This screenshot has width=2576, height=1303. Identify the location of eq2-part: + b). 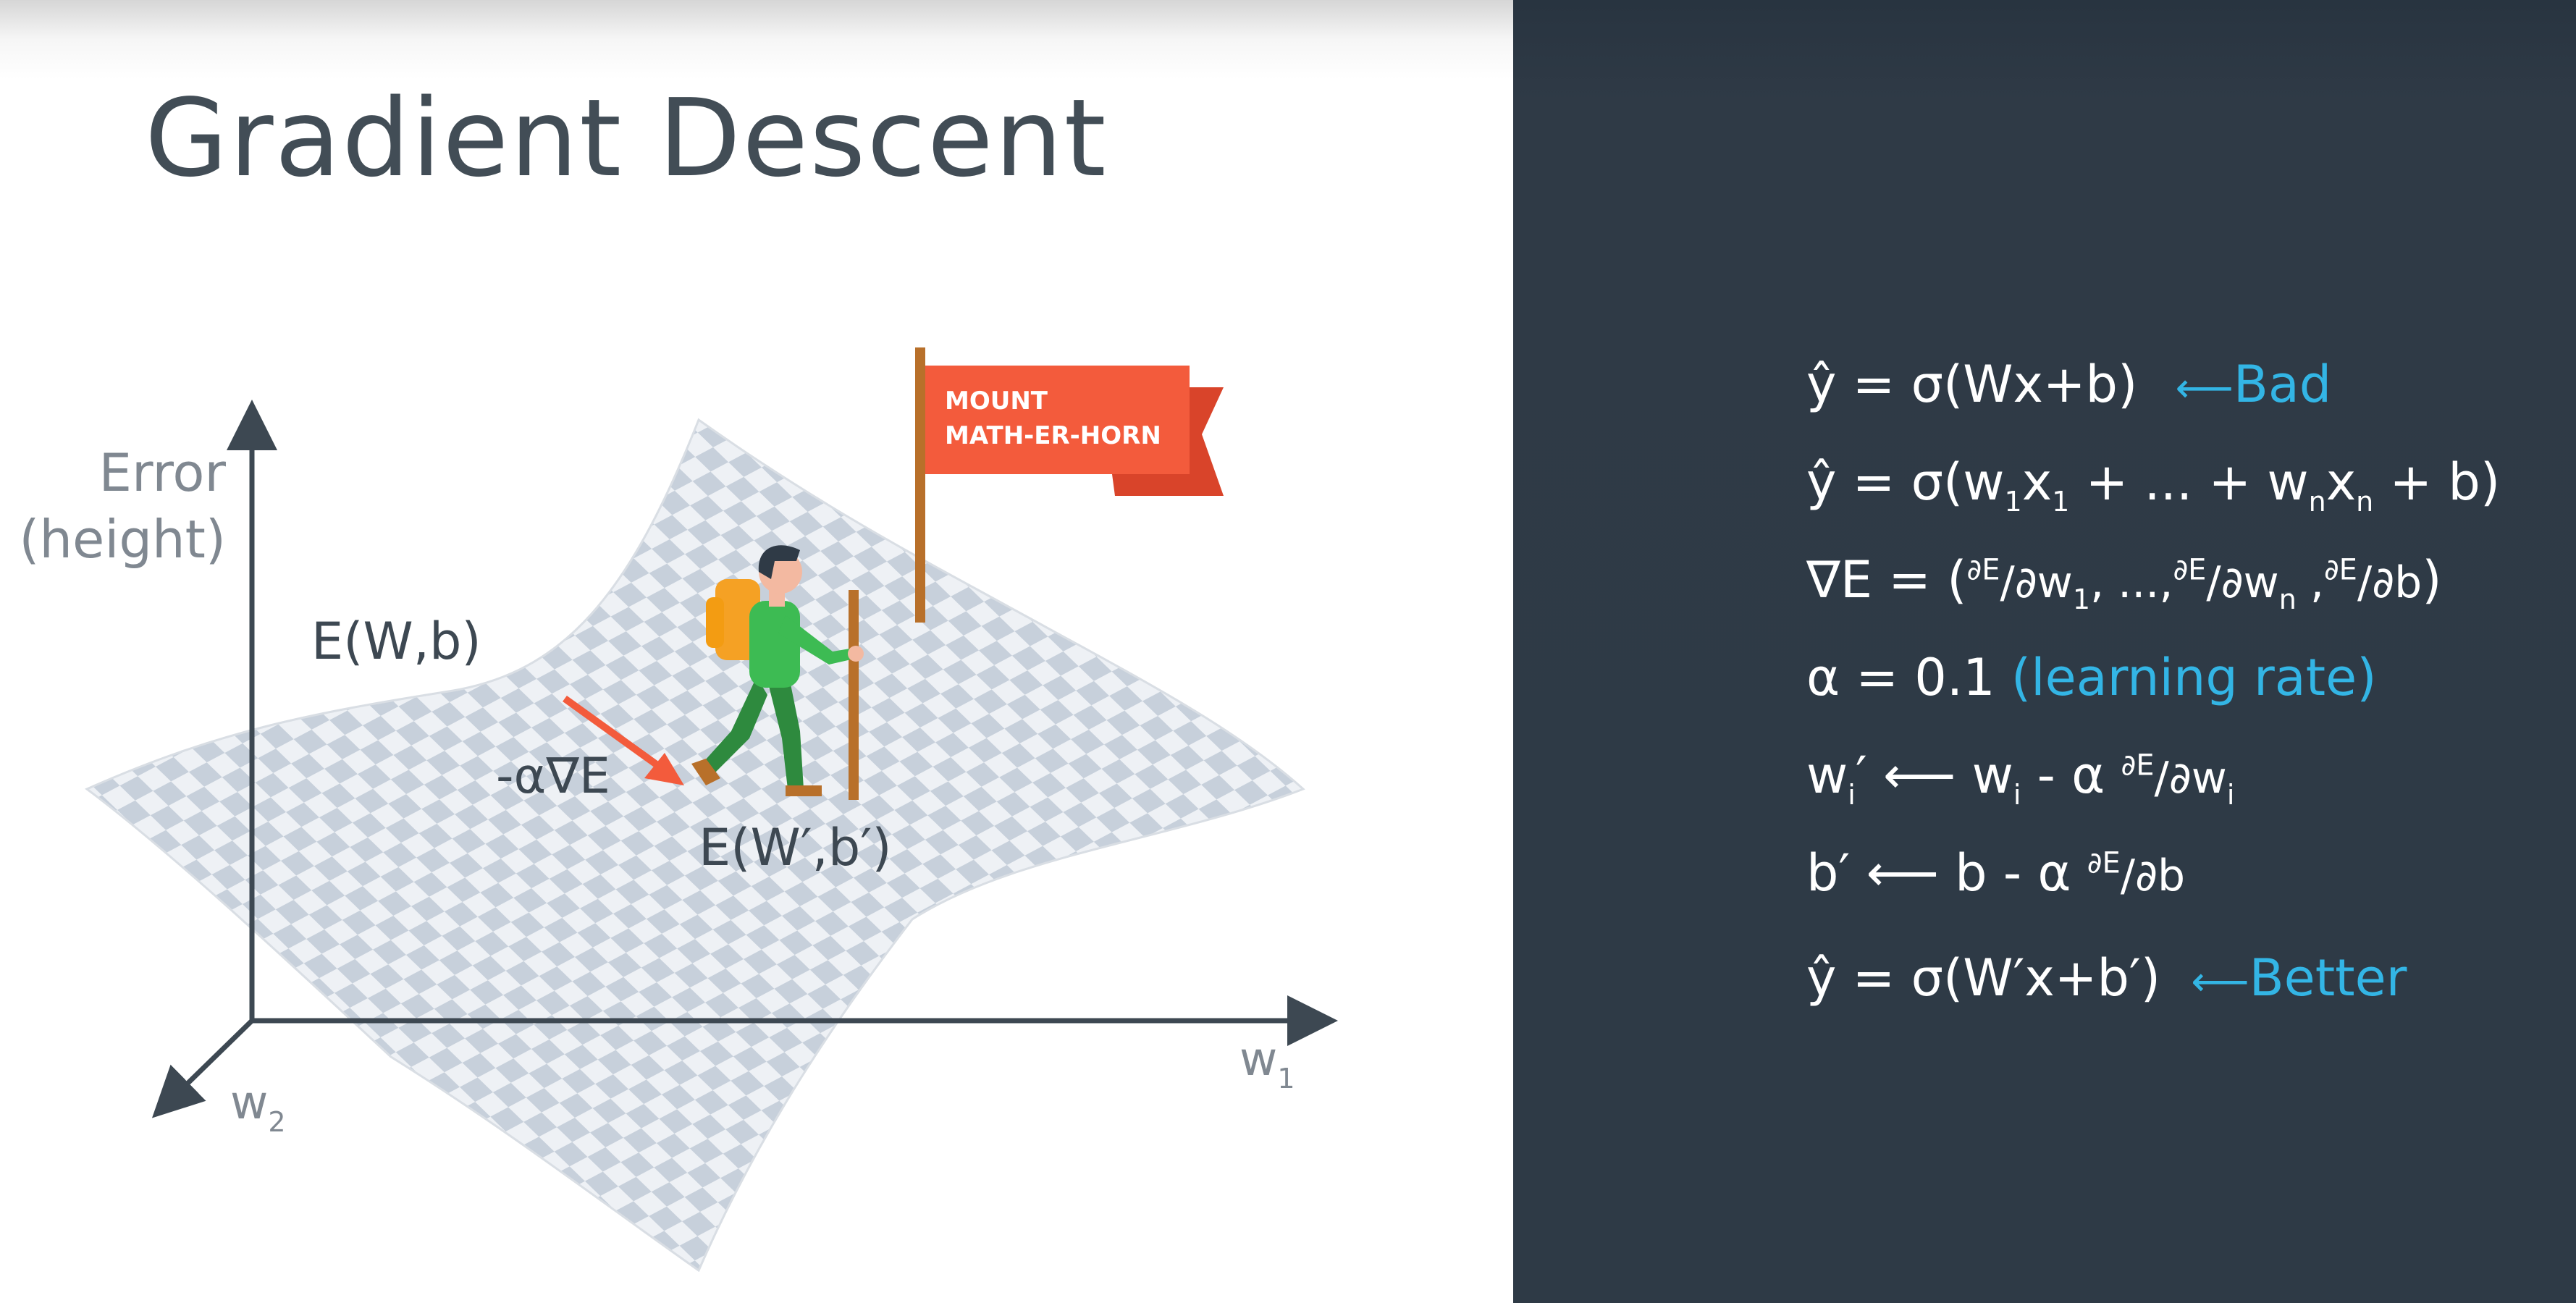
(2437, 482).